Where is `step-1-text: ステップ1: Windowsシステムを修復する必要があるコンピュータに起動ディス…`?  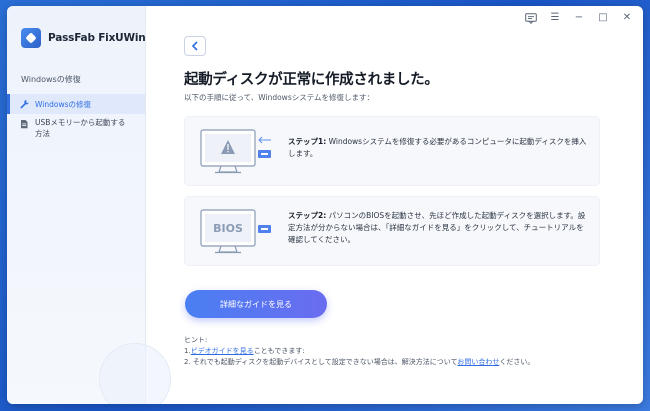
step-1-text: ステップ1: Windowsシステムを修復する必要があるコンピュータに起動ディス… is located at coordinates (437, 147).